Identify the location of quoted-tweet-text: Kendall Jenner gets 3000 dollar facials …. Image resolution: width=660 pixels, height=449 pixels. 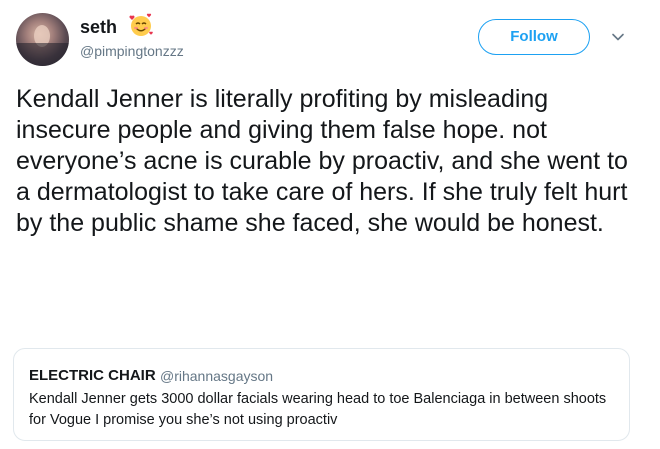
(318, 409).